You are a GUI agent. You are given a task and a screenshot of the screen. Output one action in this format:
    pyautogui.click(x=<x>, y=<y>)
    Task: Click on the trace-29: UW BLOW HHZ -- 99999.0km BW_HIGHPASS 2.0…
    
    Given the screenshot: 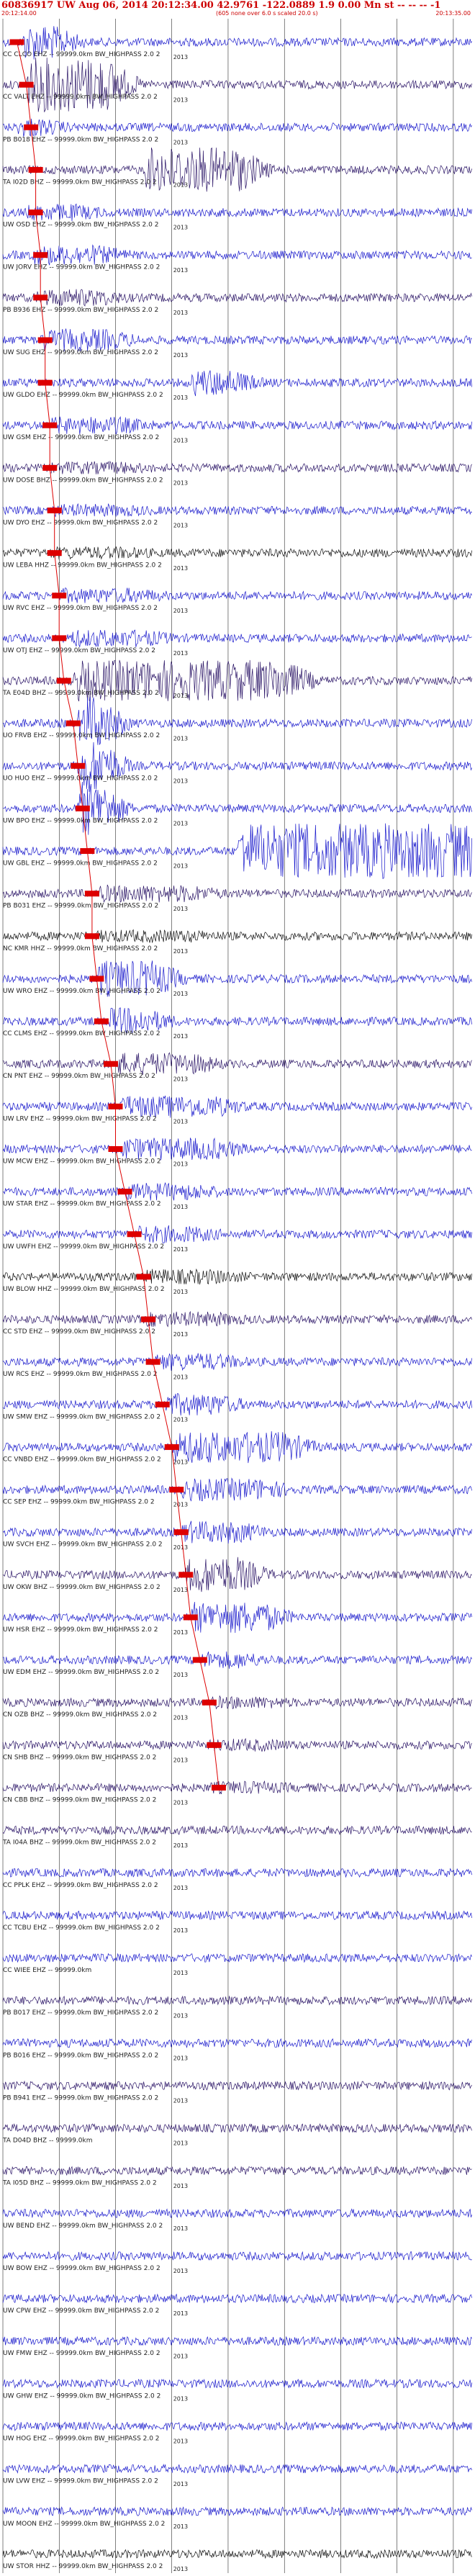 What is the action you would take?
    pyautogui.click(x=237, y=1281)
    